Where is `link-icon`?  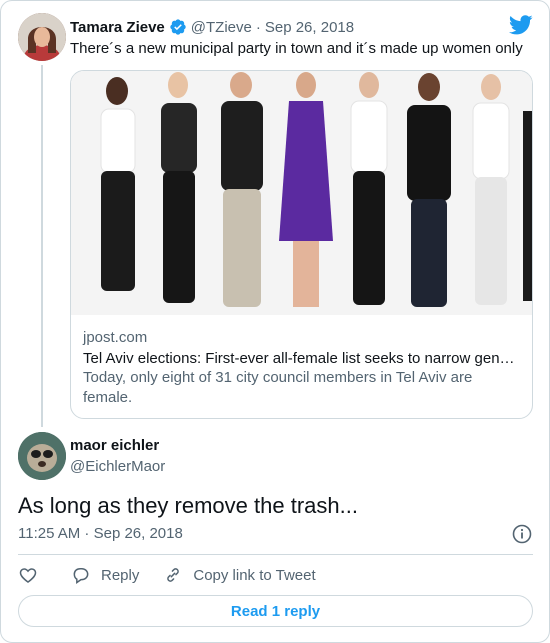 link-icon is located at coordinates (173, 575).